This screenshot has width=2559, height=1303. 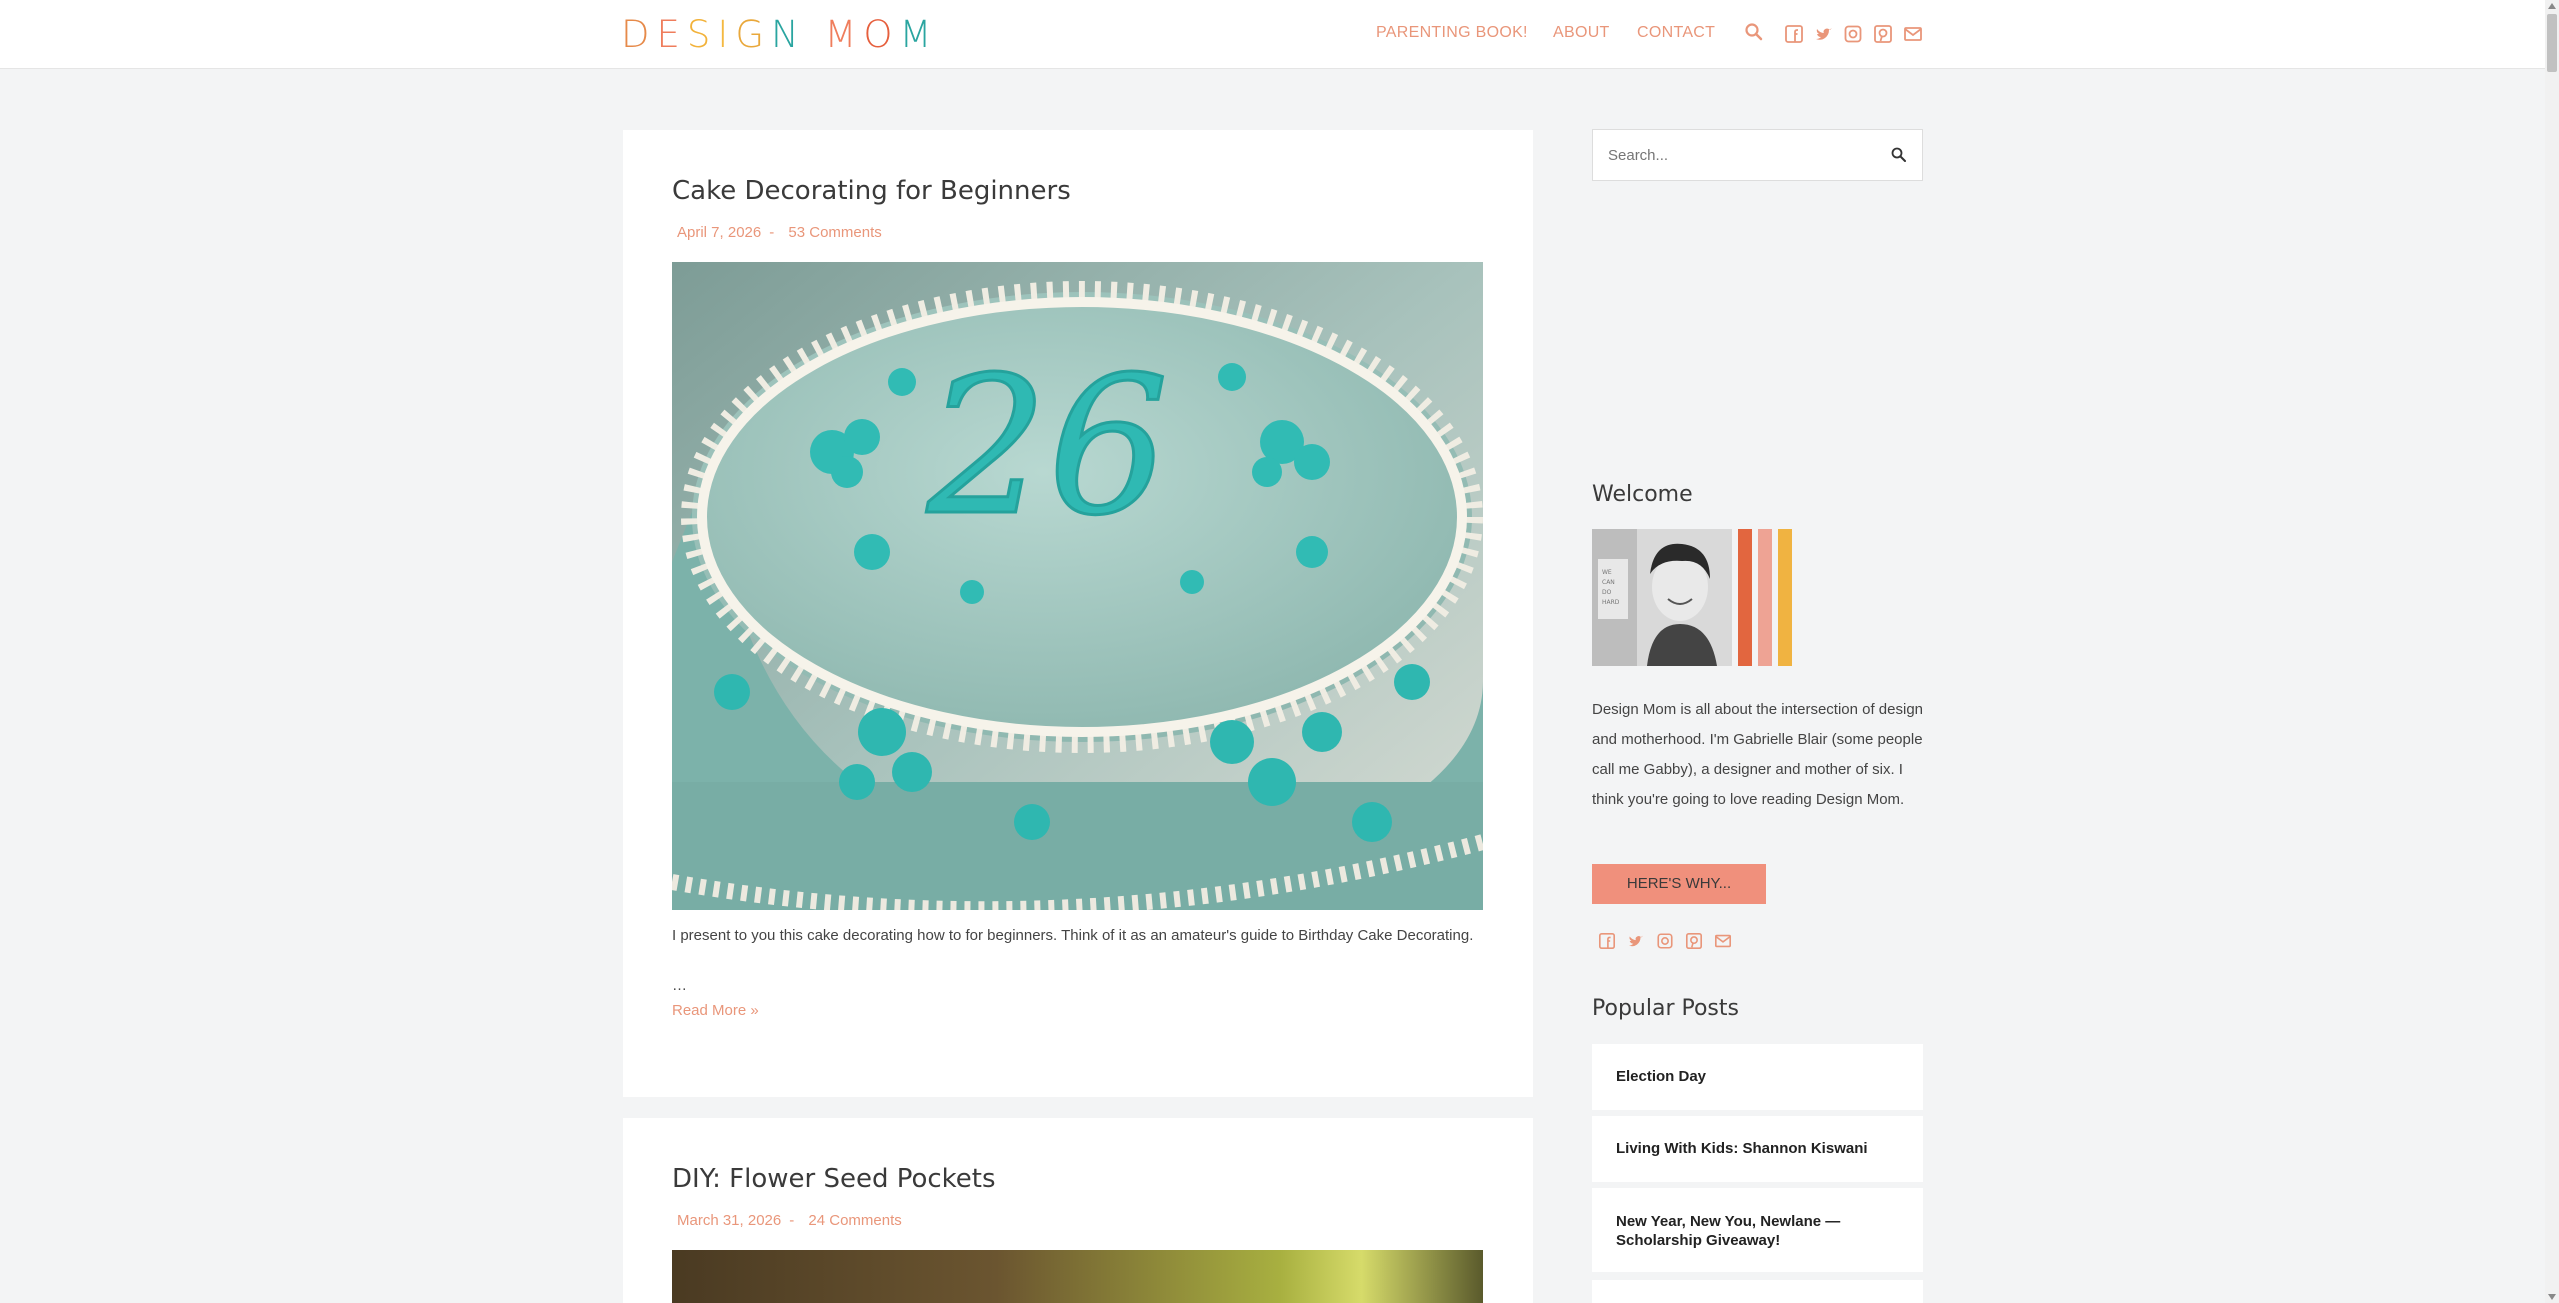 I want to click on svg-text: DO, so click(x=1607, y=592).